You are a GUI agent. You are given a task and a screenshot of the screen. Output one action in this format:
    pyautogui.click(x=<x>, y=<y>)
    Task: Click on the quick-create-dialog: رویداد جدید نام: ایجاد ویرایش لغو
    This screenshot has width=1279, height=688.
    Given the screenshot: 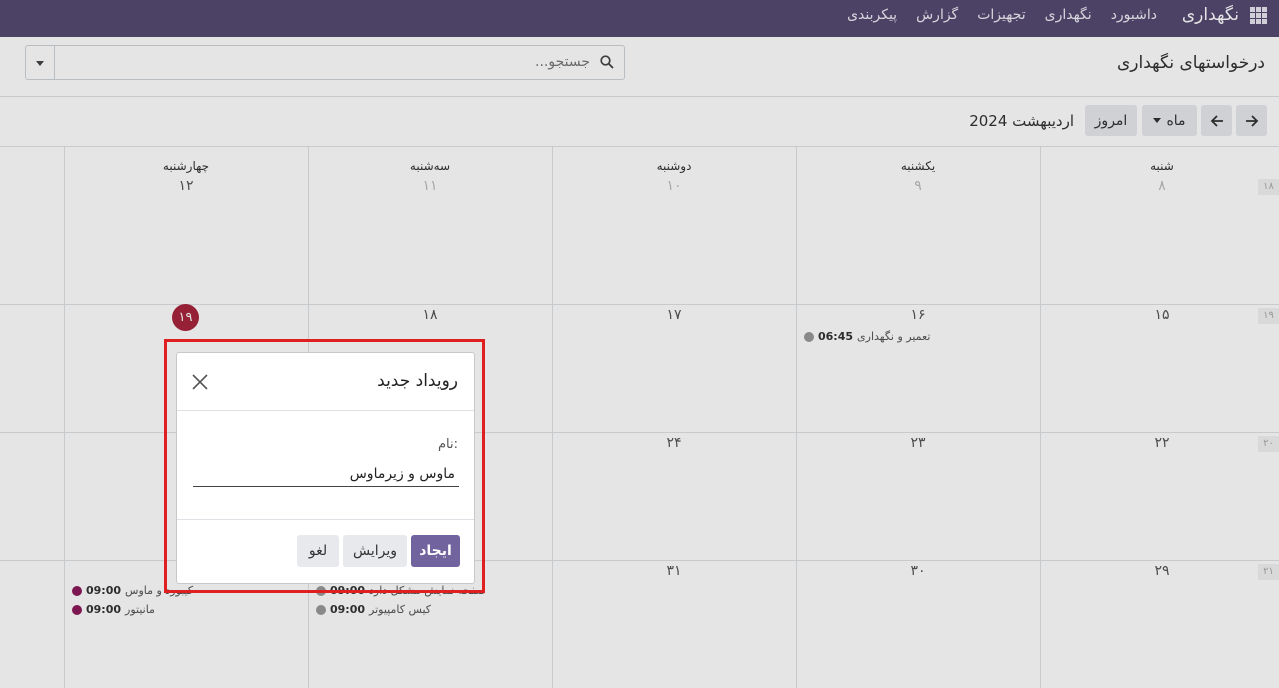 What is the action you would take?
    pyautogui.click(x=325, y=468)
    